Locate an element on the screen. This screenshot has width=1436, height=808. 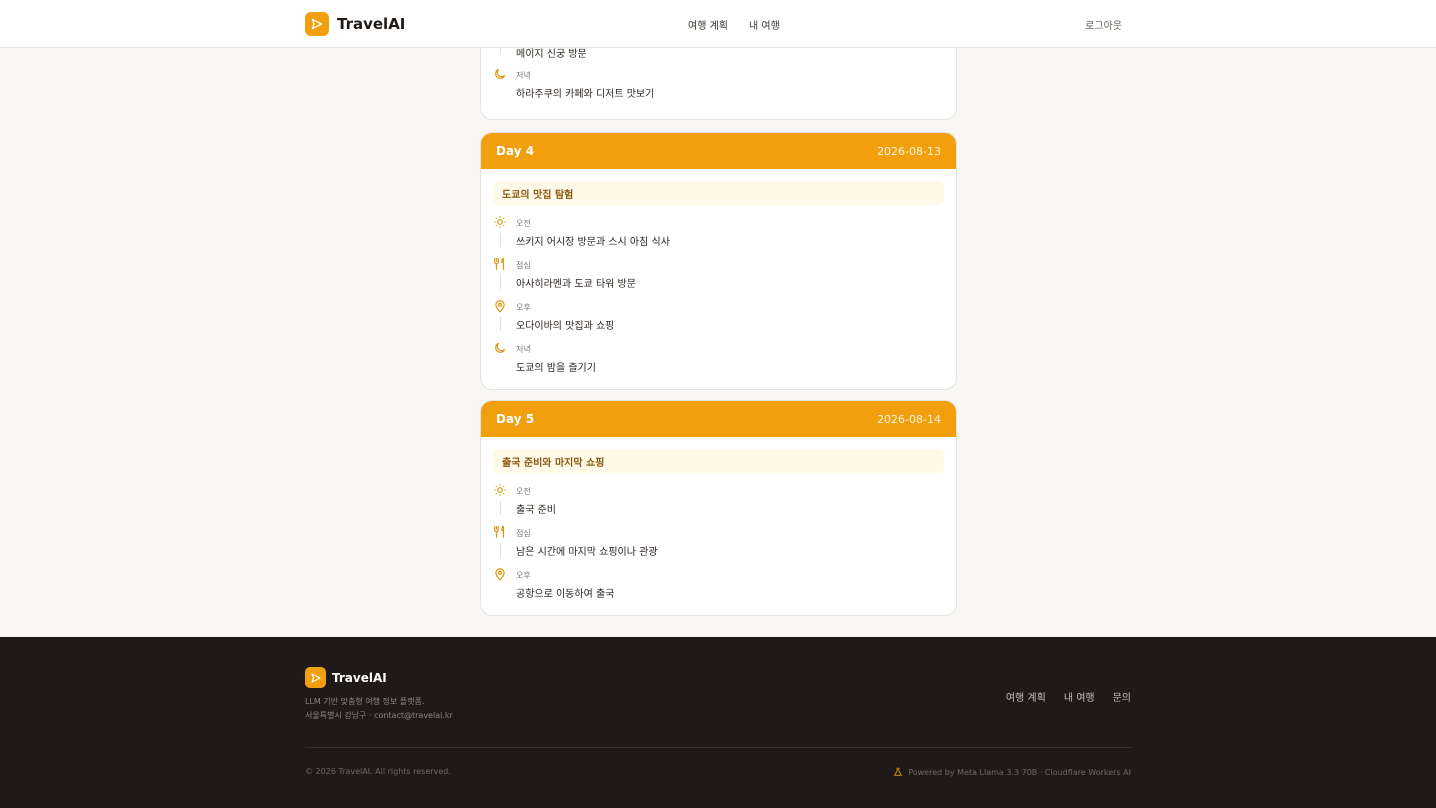
brand-name: TravelAI is located at coordinates (371, 24).